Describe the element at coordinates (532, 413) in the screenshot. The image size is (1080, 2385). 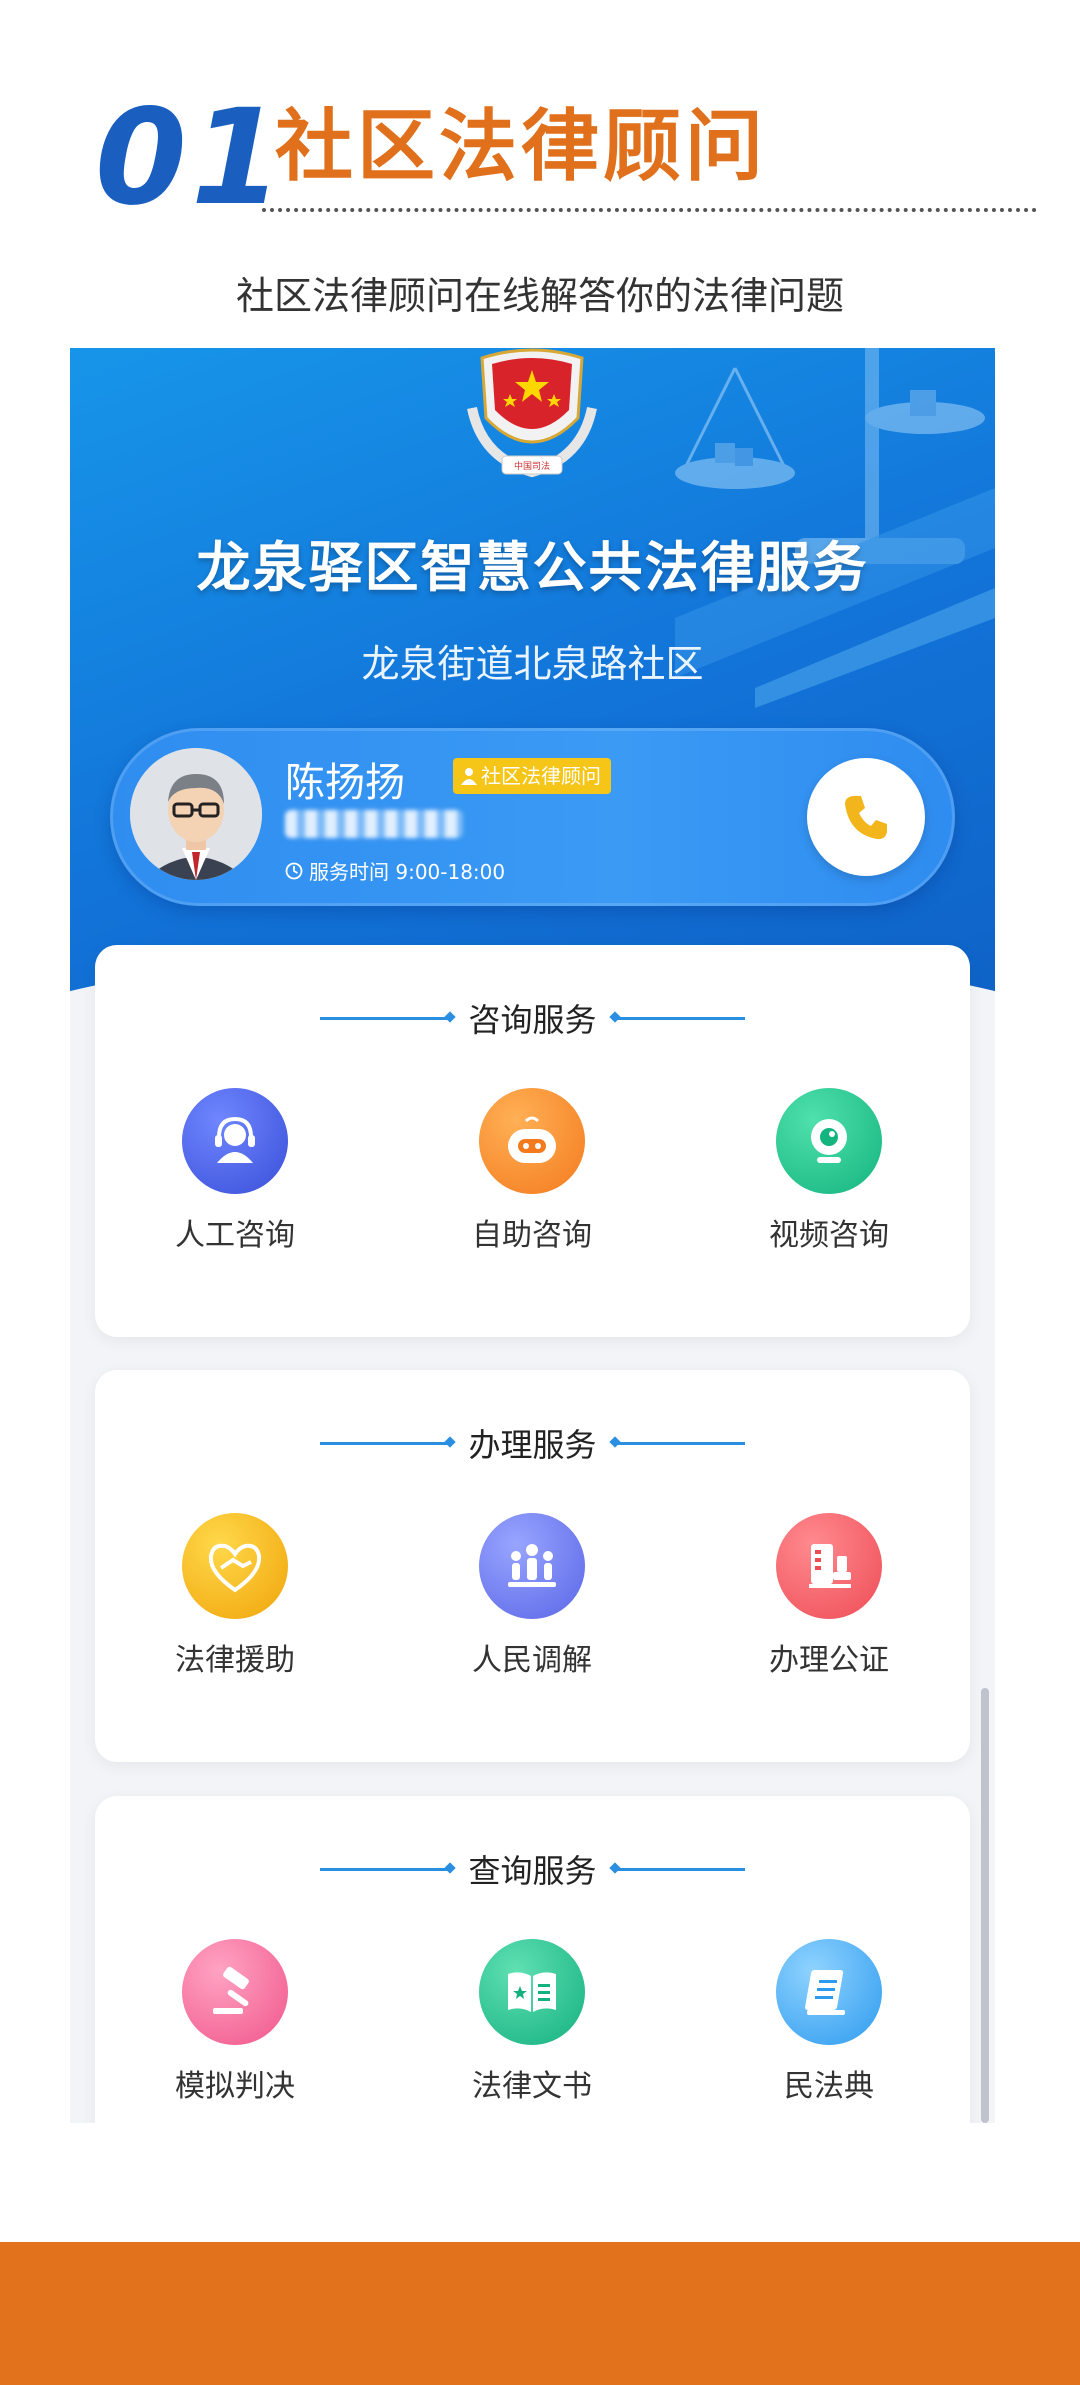
I see `justice-emblem-icon: 中国司法` at that location.